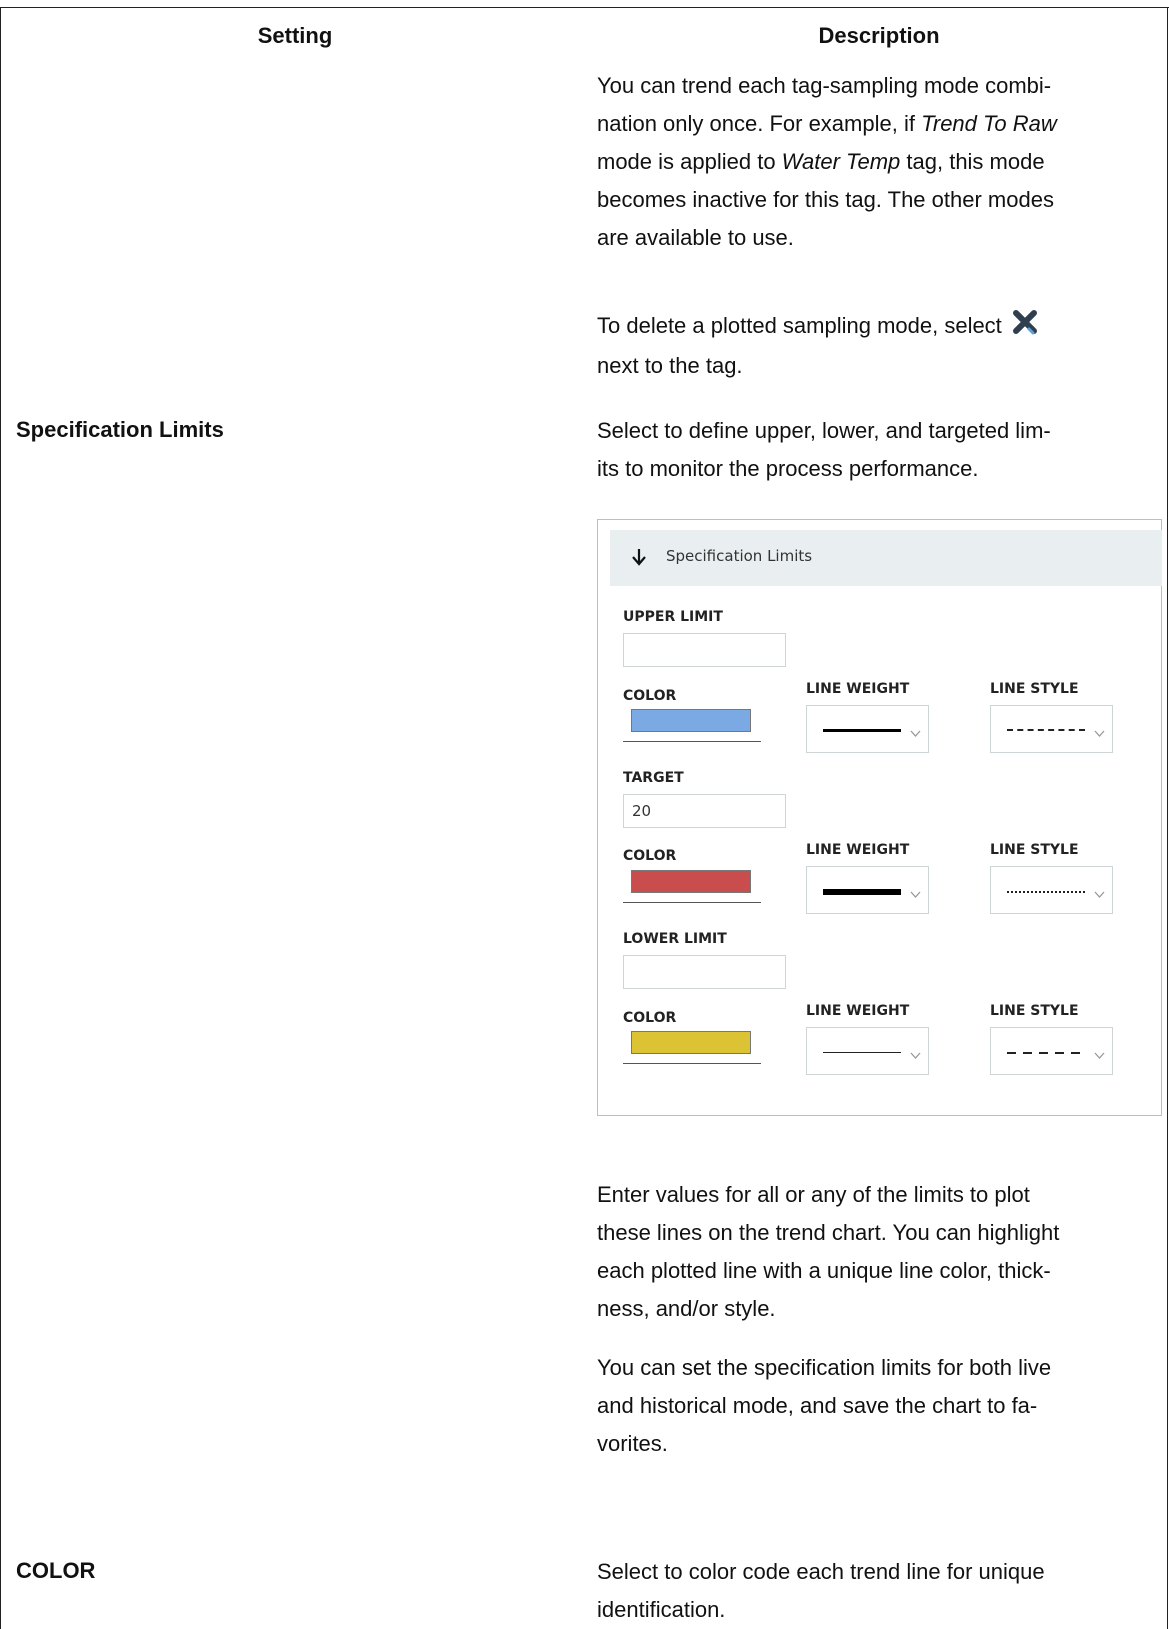 This screenshot has height=1629, width=1169. I want to click on target-line-style-select, so click(1051, 890).